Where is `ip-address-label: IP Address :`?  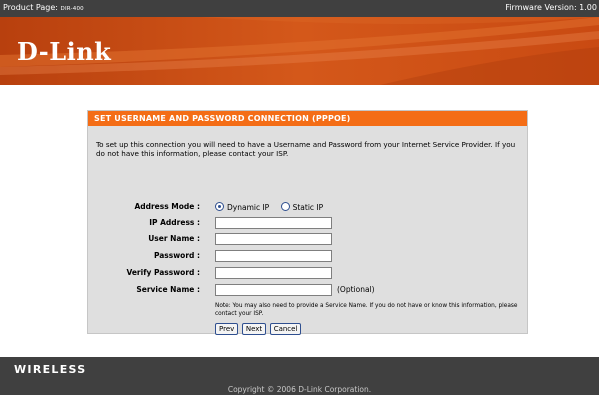
ip-address-label: IP Address : is located at coordinates (174, 222).